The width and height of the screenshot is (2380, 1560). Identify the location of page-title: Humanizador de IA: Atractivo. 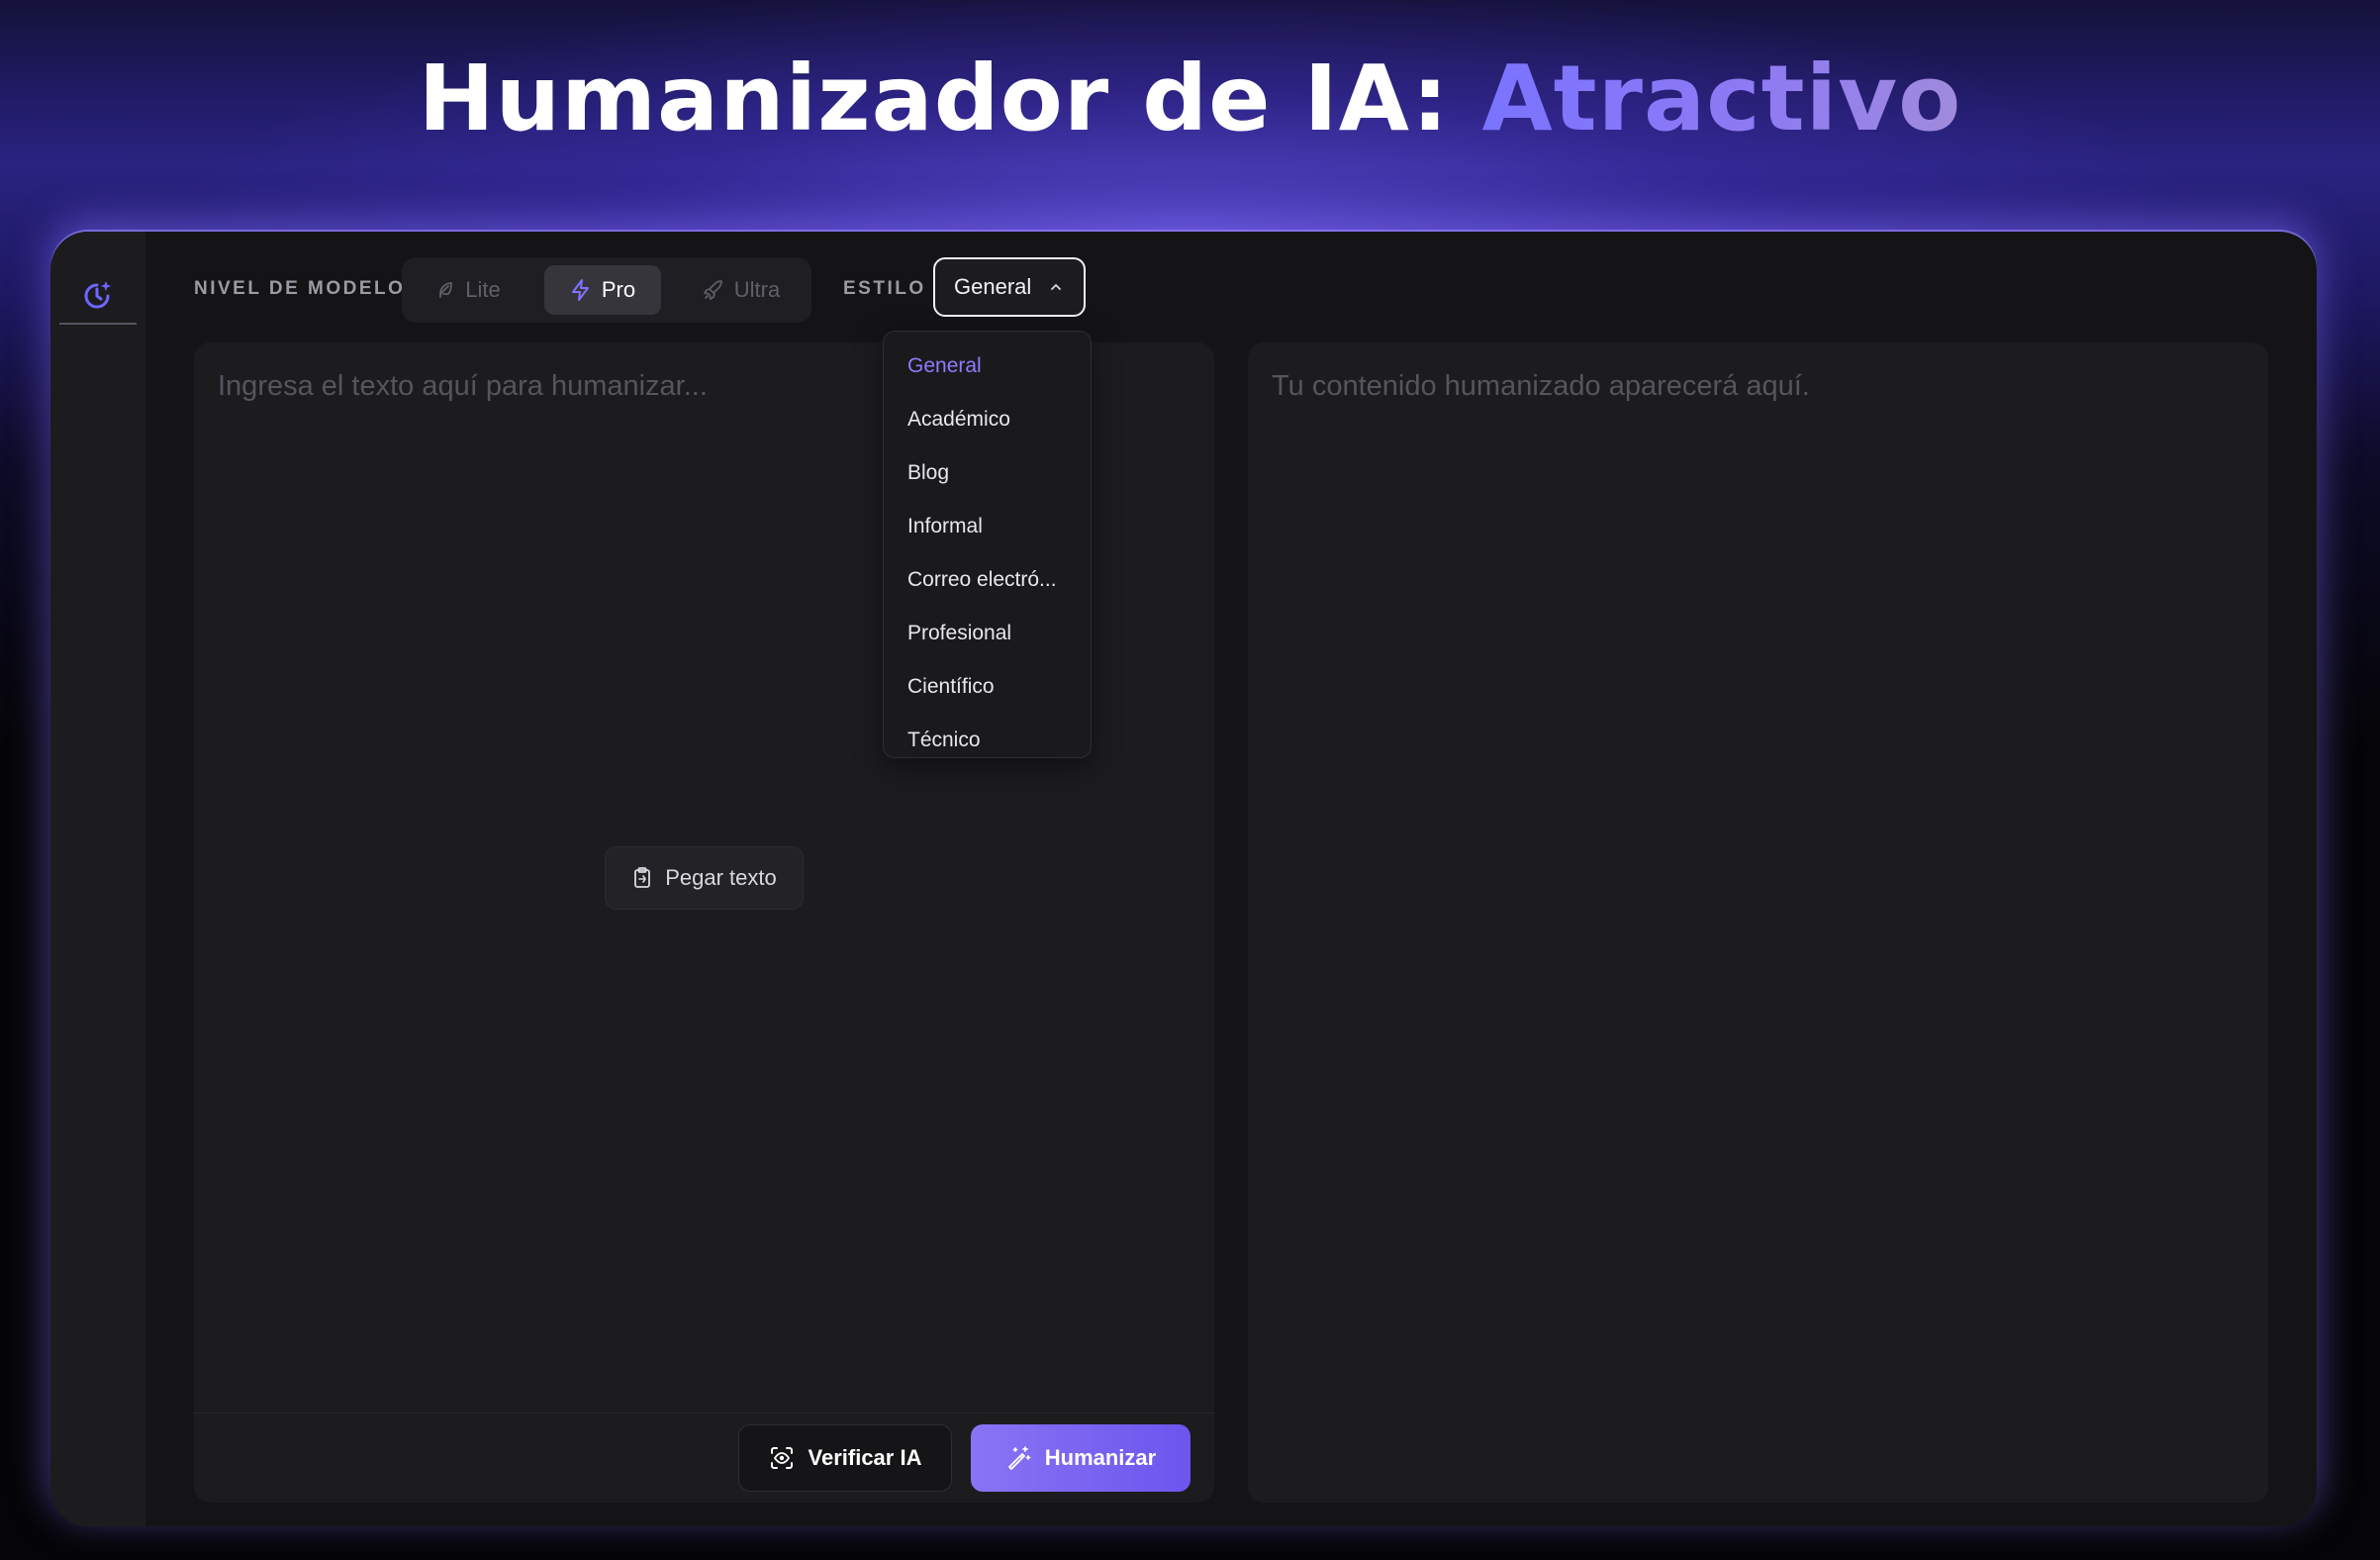
(1190, 98).